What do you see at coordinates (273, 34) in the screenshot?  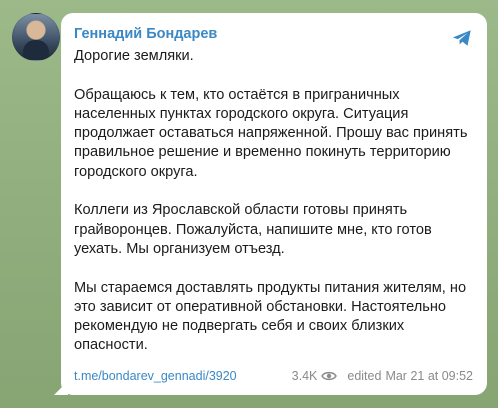 I see `author-name: Геннадий Бондарев` at bounding box center [273, 34].